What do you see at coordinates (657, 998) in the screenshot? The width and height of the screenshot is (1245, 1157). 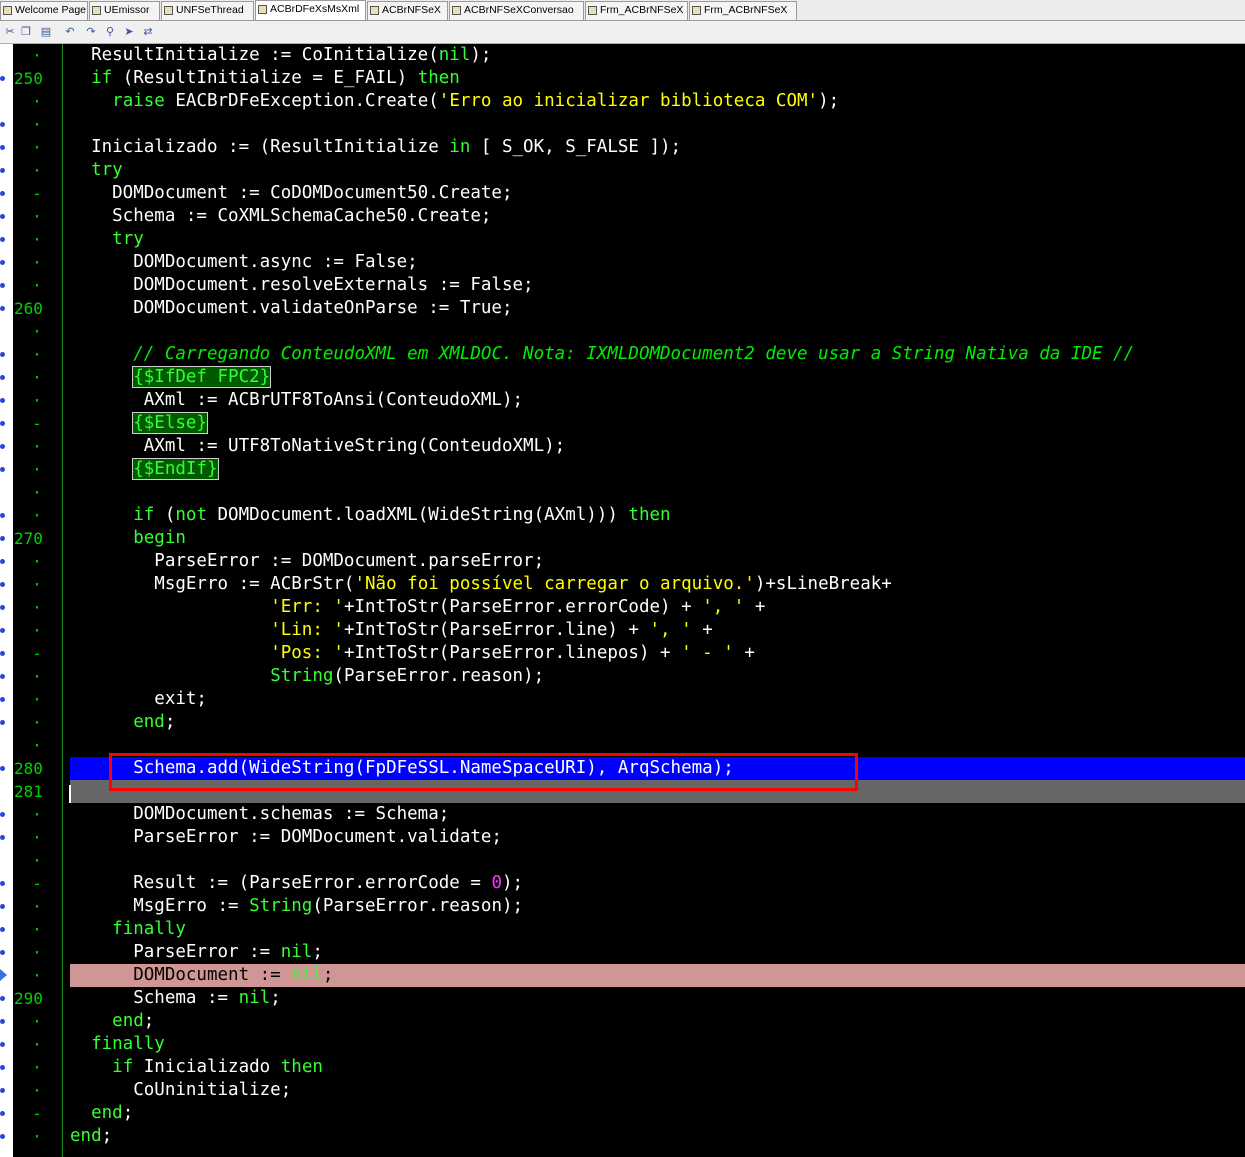 I see `code-line-290: Schema := nil;` at bounding box center [657, 998].